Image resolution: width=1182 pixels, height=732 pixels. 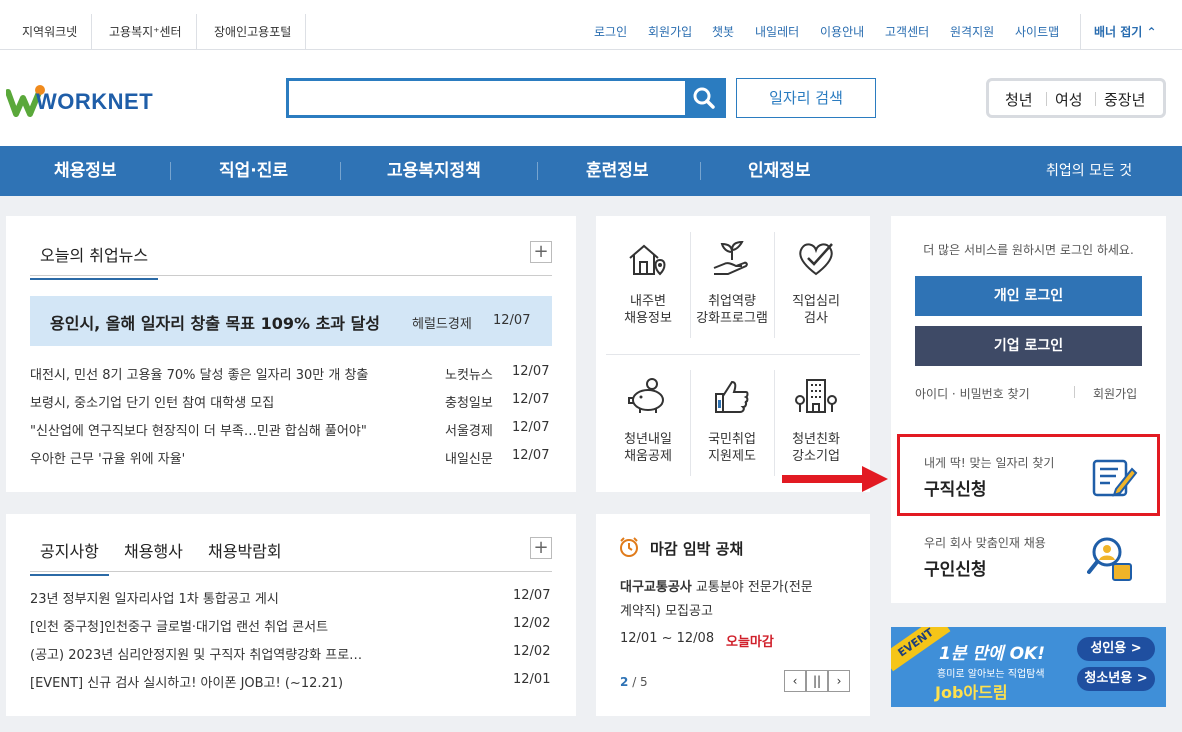 What do you see at coordinates (648, 301) in the screenshot?
I see `service-label-line1: 내주변` at bounding box center [648, 301].